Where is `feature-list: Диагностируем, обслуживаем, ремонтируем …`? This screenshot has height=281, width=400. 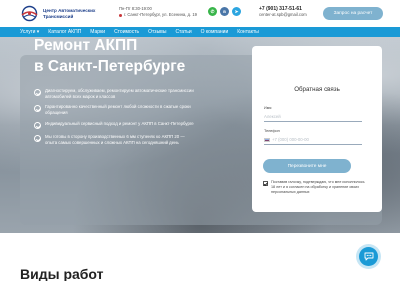 feature-list: Диагностируем, обслуживаем, ремонтируем … is located at coordinates (114, 119).